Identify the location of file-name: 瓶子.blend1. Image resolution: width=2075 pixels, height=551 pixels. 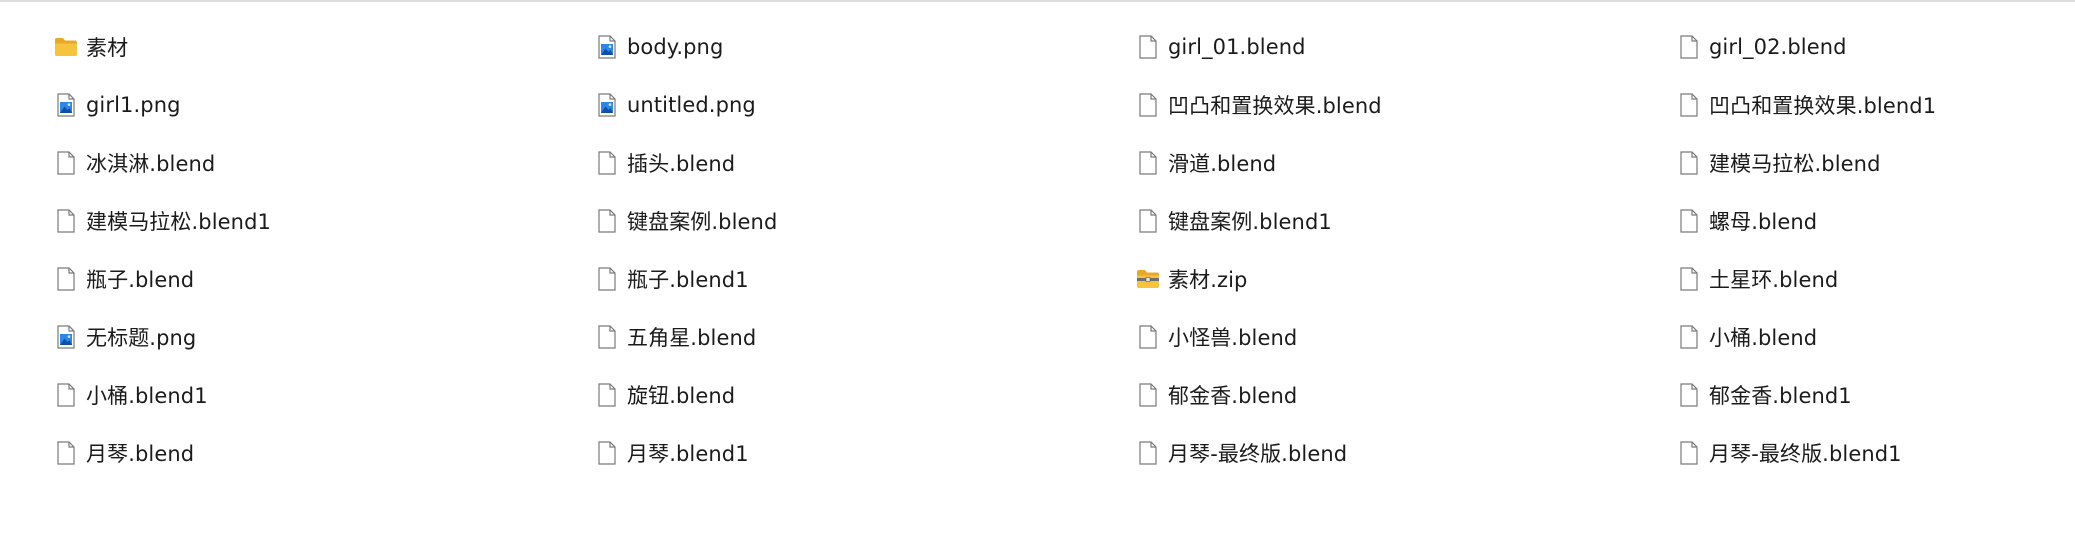
(688, 280).